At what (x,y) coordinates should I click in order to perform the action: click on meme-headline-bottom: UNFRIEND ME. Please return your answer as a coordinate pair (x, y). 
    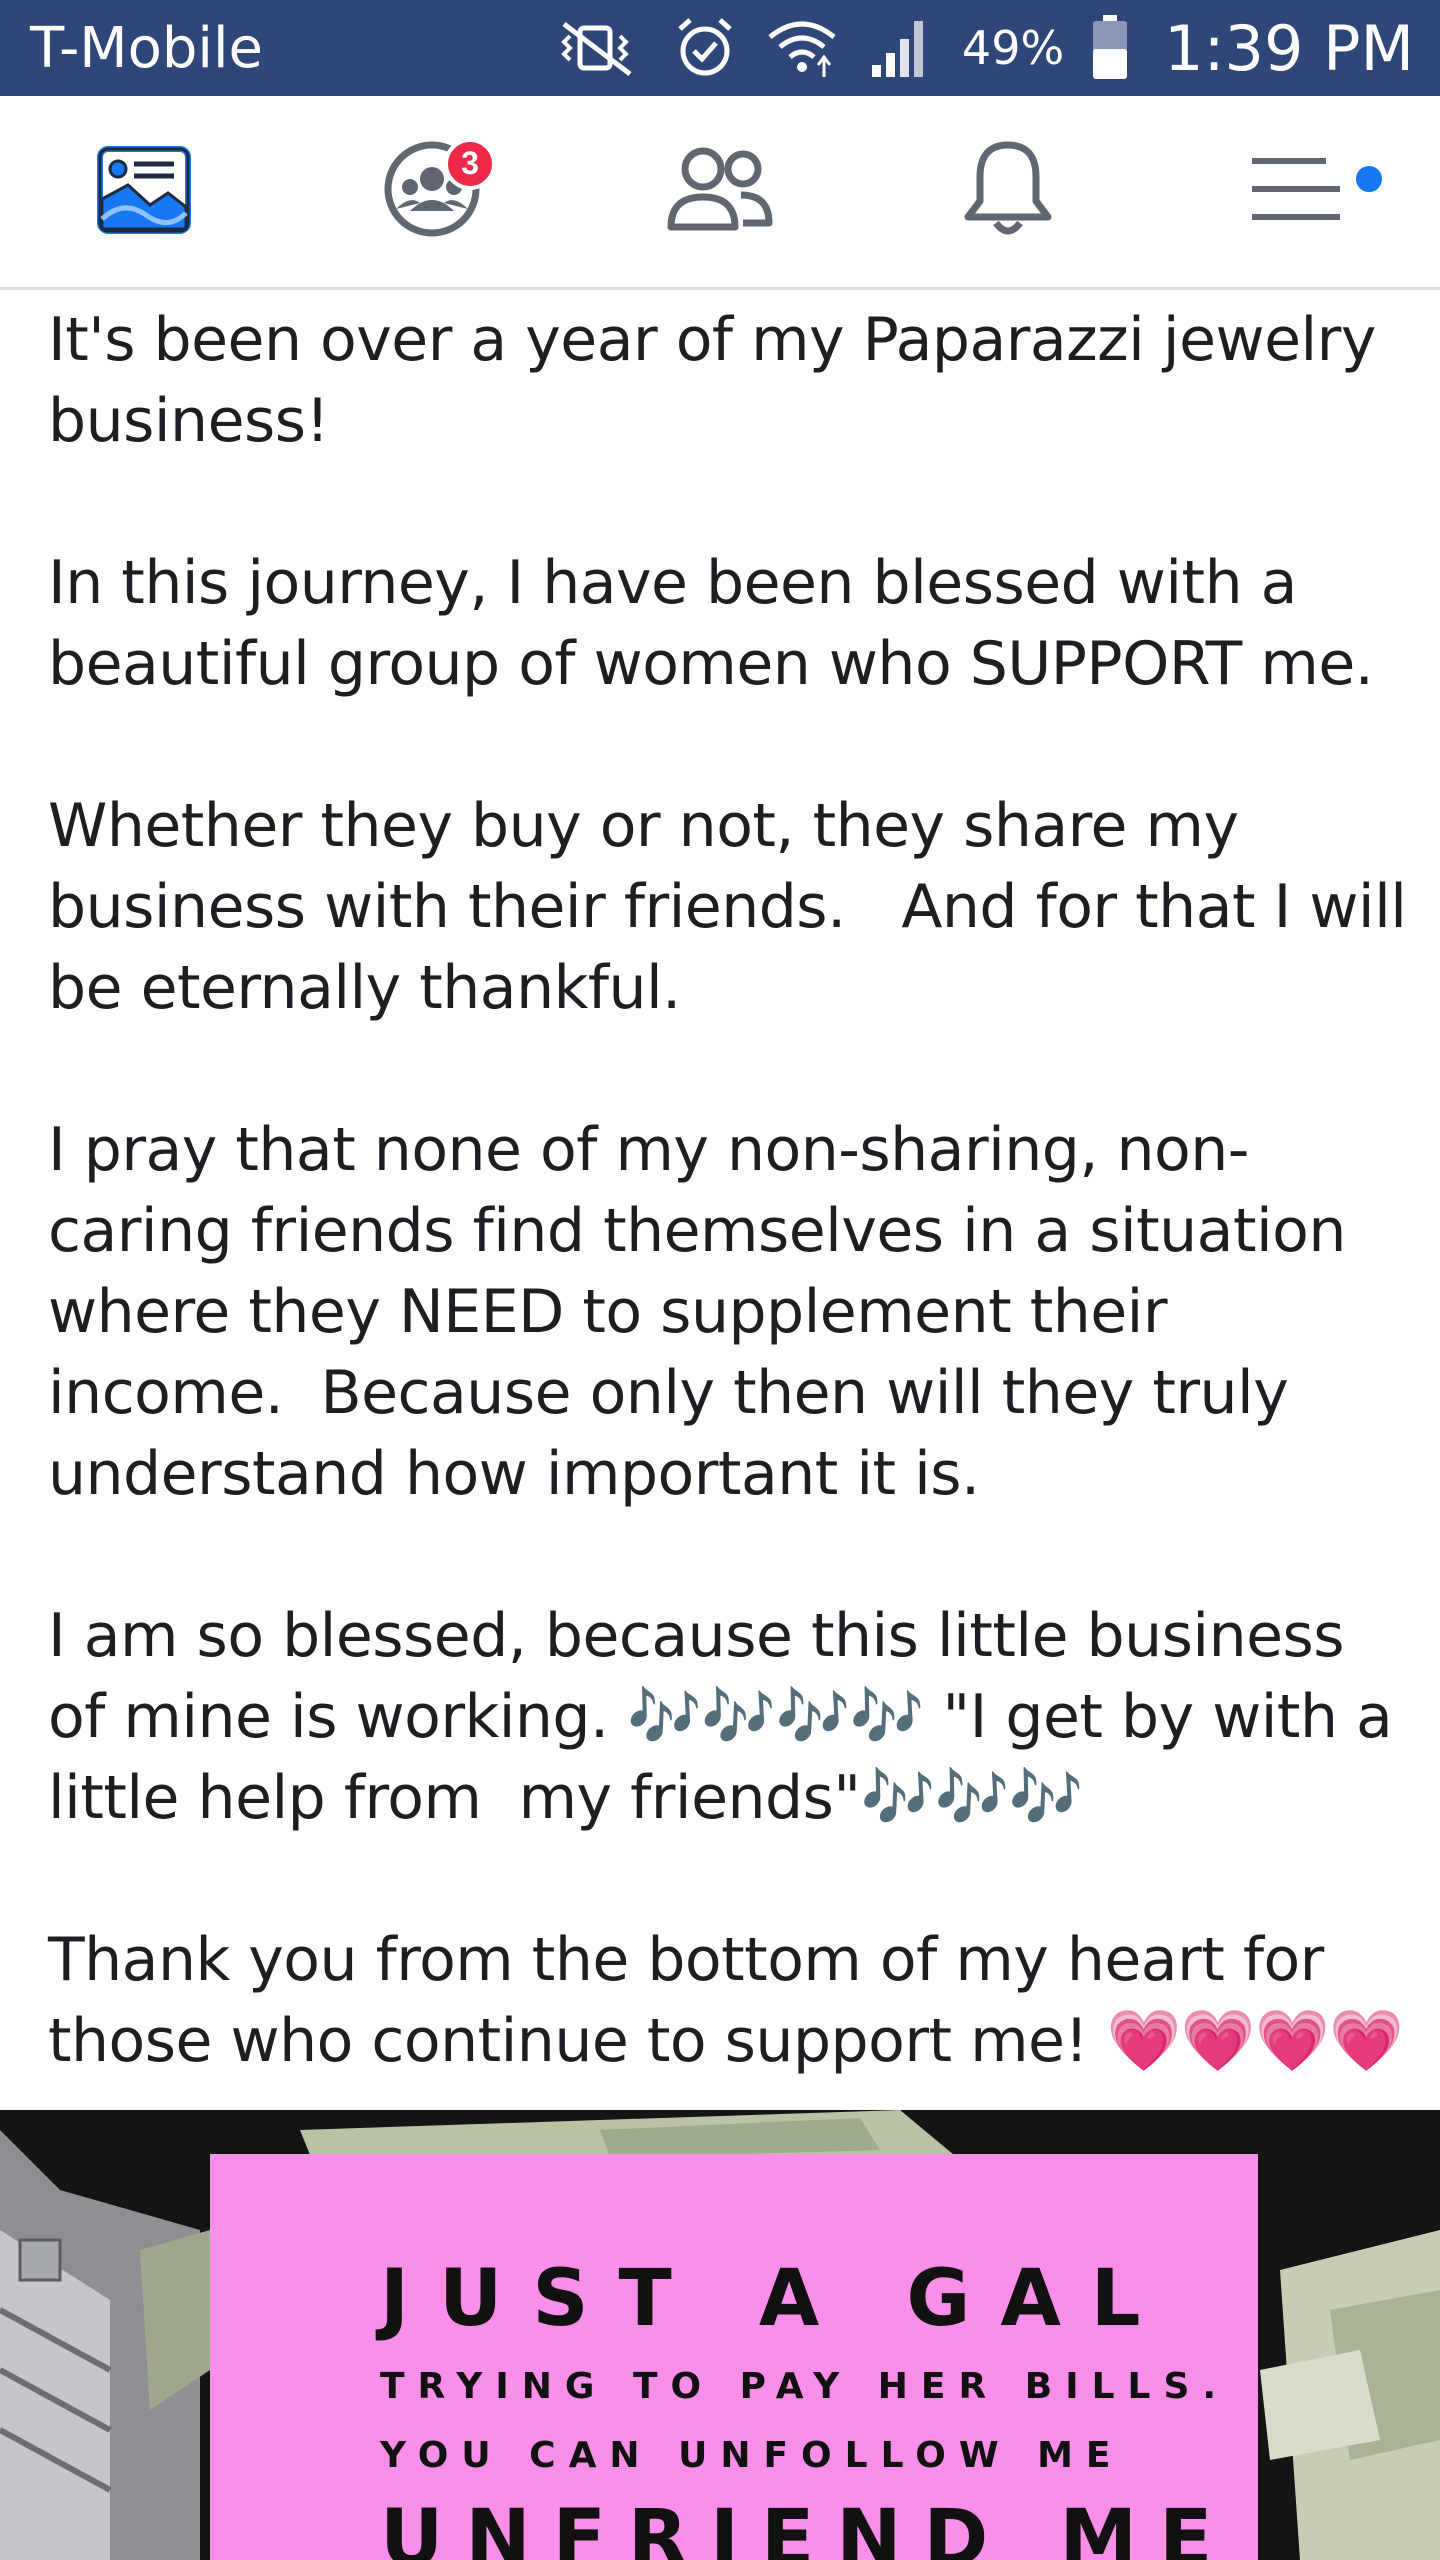
    Looking at the image, I should click on (807, 2527).